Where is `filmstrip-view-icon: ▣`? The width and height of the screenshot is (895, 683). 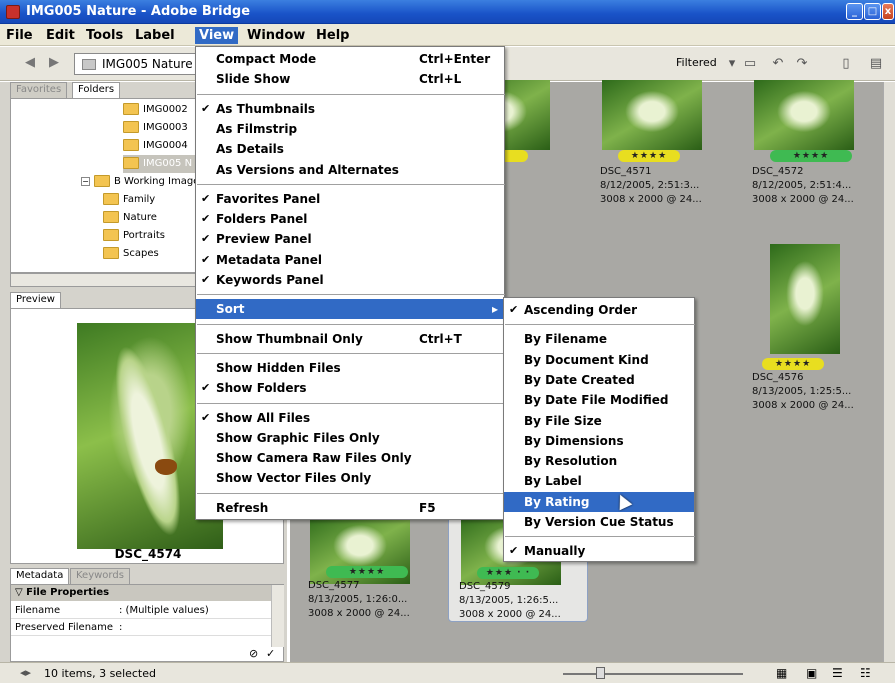
filmstrip-view-icon: ▣ is located at coordinates (811, 673).